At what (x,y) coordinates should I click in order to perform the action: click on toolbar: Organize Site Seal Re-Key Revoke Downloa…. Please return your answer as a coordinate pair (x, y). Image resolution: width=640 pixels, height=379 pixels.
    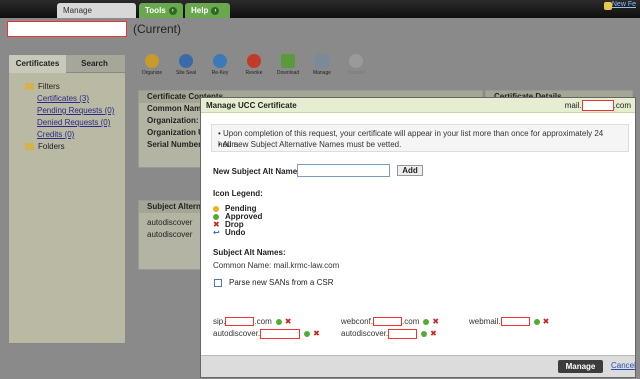
    Looking at the image, I should click on (325, 72).